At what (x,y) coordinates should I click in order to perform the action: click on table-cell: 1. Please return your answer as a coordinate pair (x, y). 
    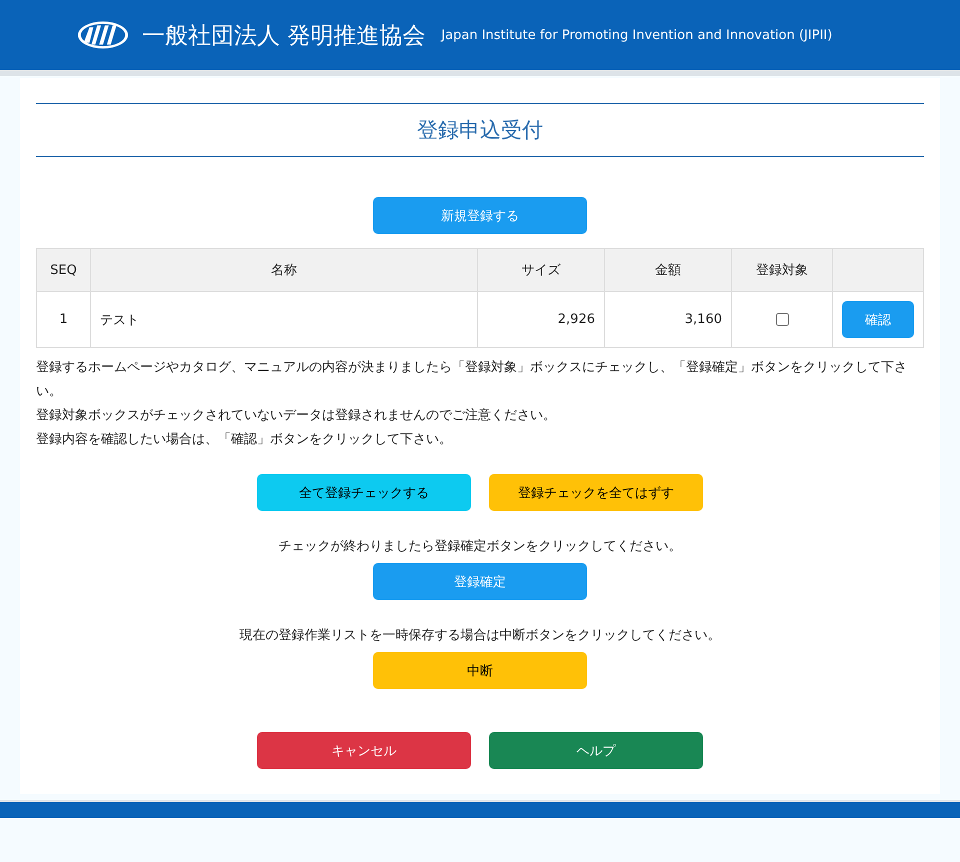
    Looking at the image, I should click on (63, 320).